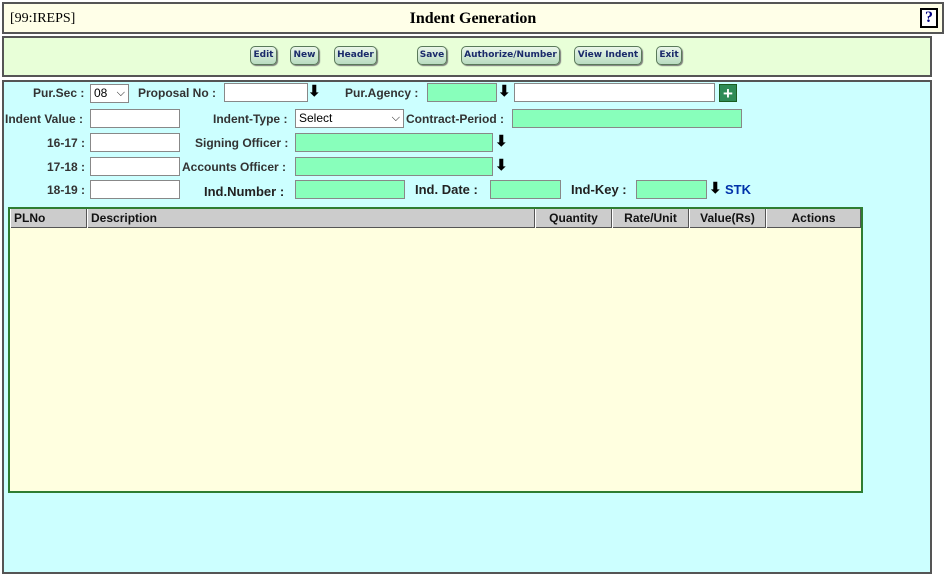  I want to click on year-17-18-input, so click(135, 166).